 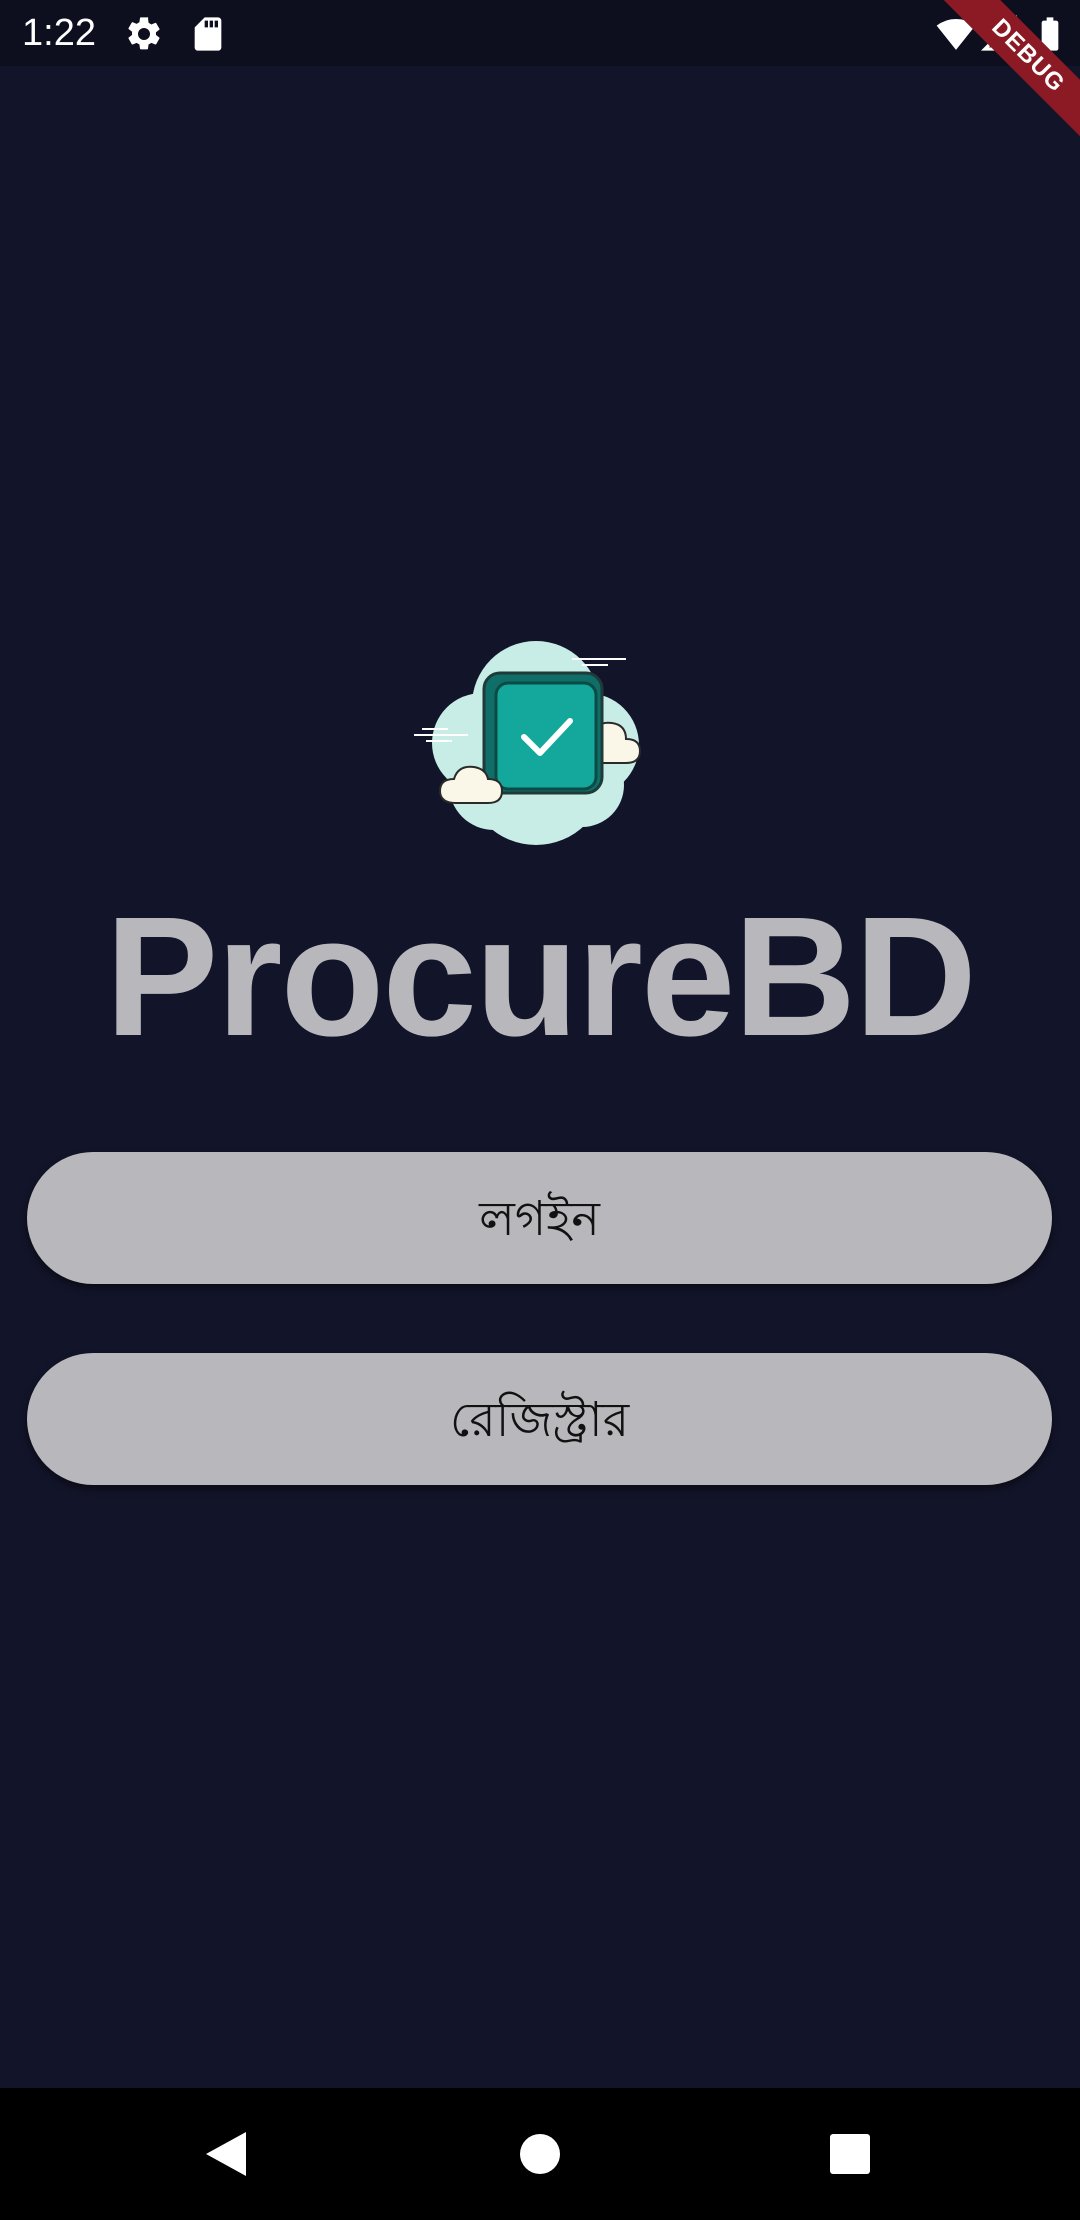 I want to click on navigation-bar, so click(x=540, y=2154).